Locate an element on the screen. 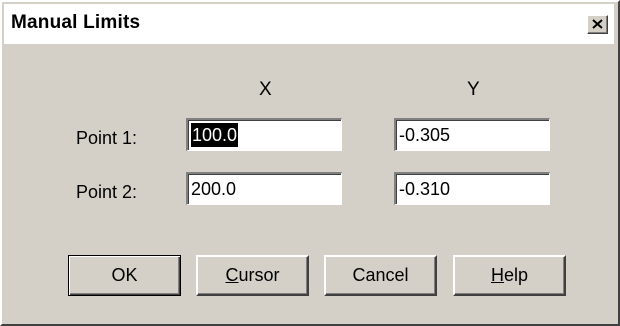  point-1-y-input is located at coordinates (471, 135).